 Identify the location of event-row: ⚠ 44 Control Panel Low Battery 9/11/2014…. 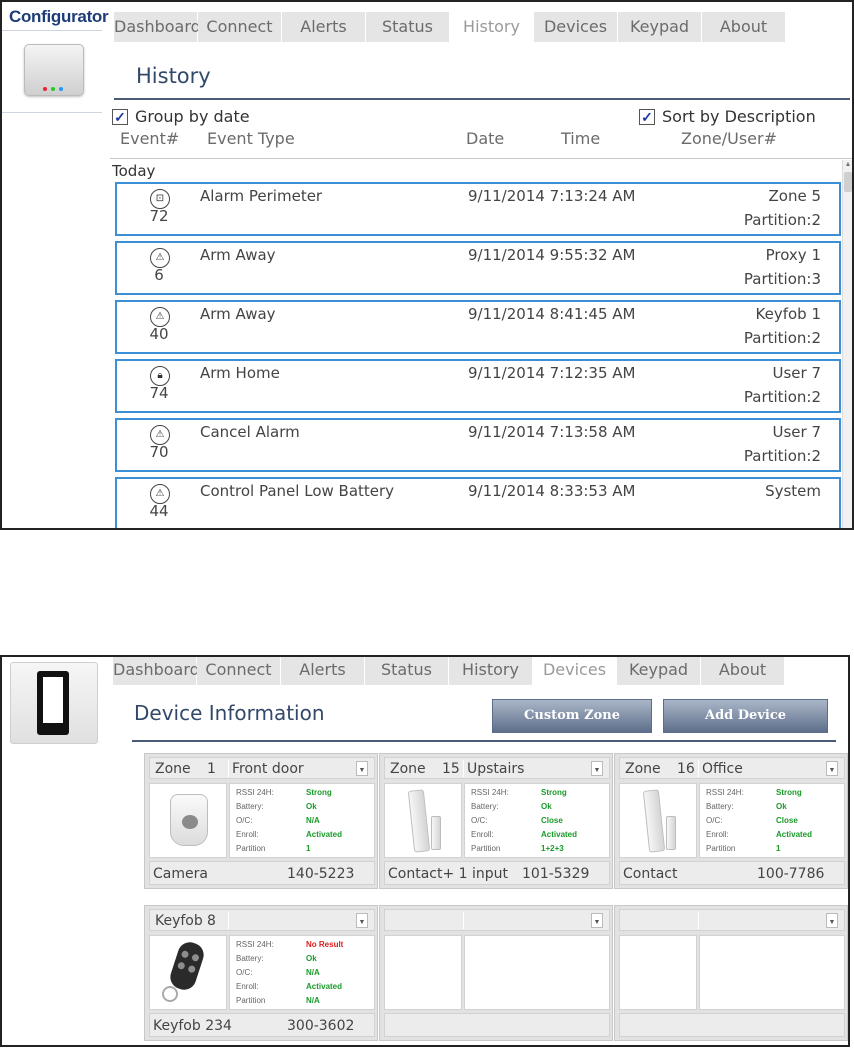
(478, 502).